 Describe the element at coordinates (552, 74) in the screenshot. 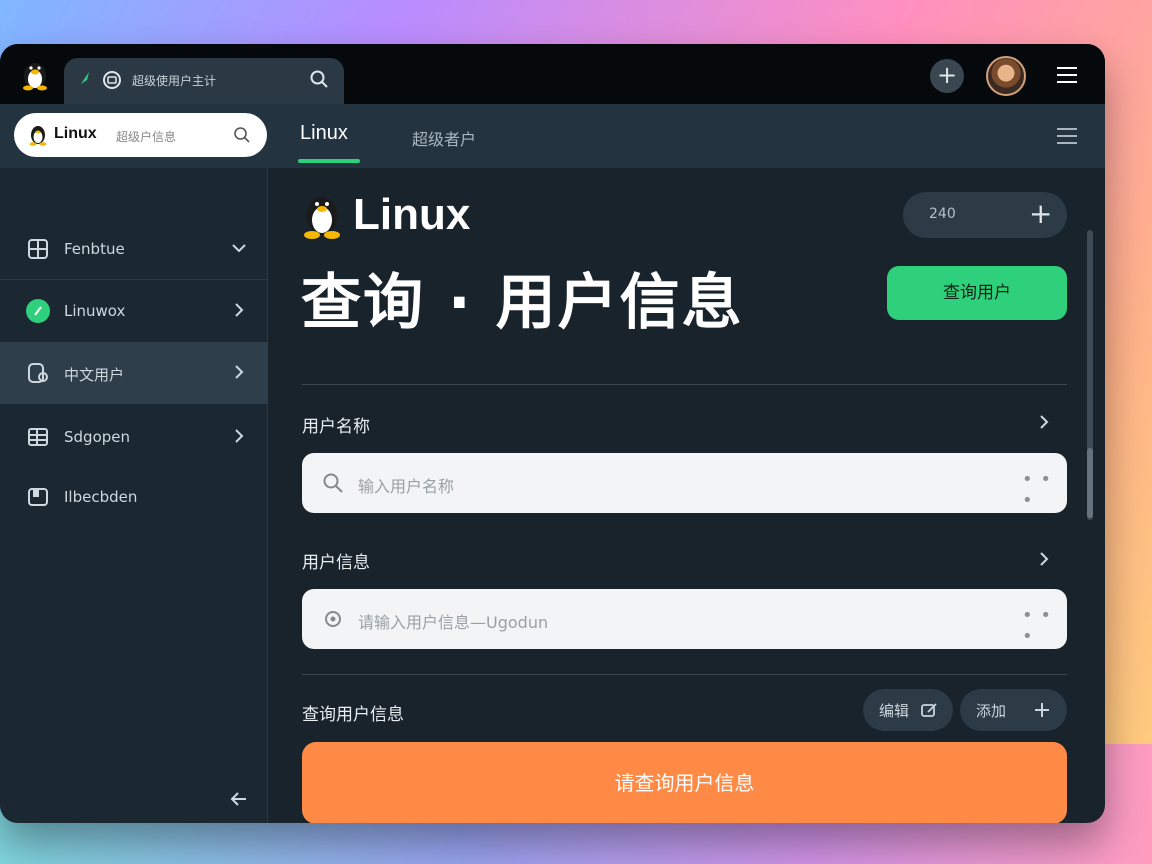

I see `title-bar: 超级使用户主计 +` at that location.